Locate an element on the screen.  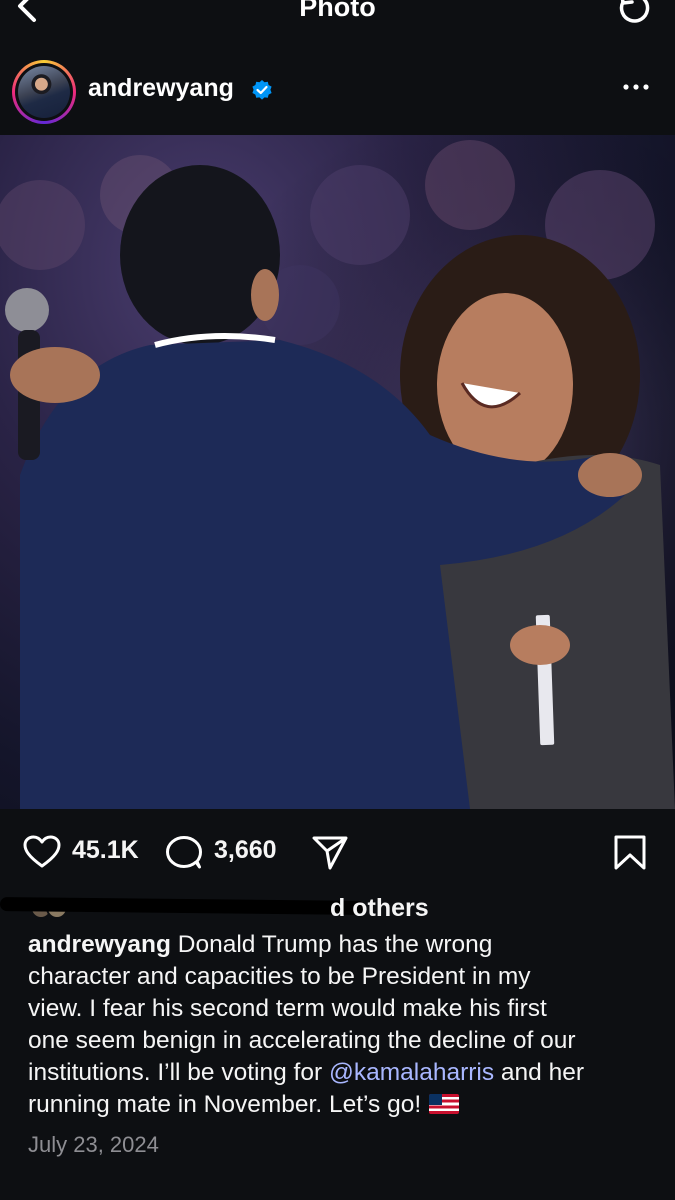
verified-badge-icon is located at coordinates (262, 90).